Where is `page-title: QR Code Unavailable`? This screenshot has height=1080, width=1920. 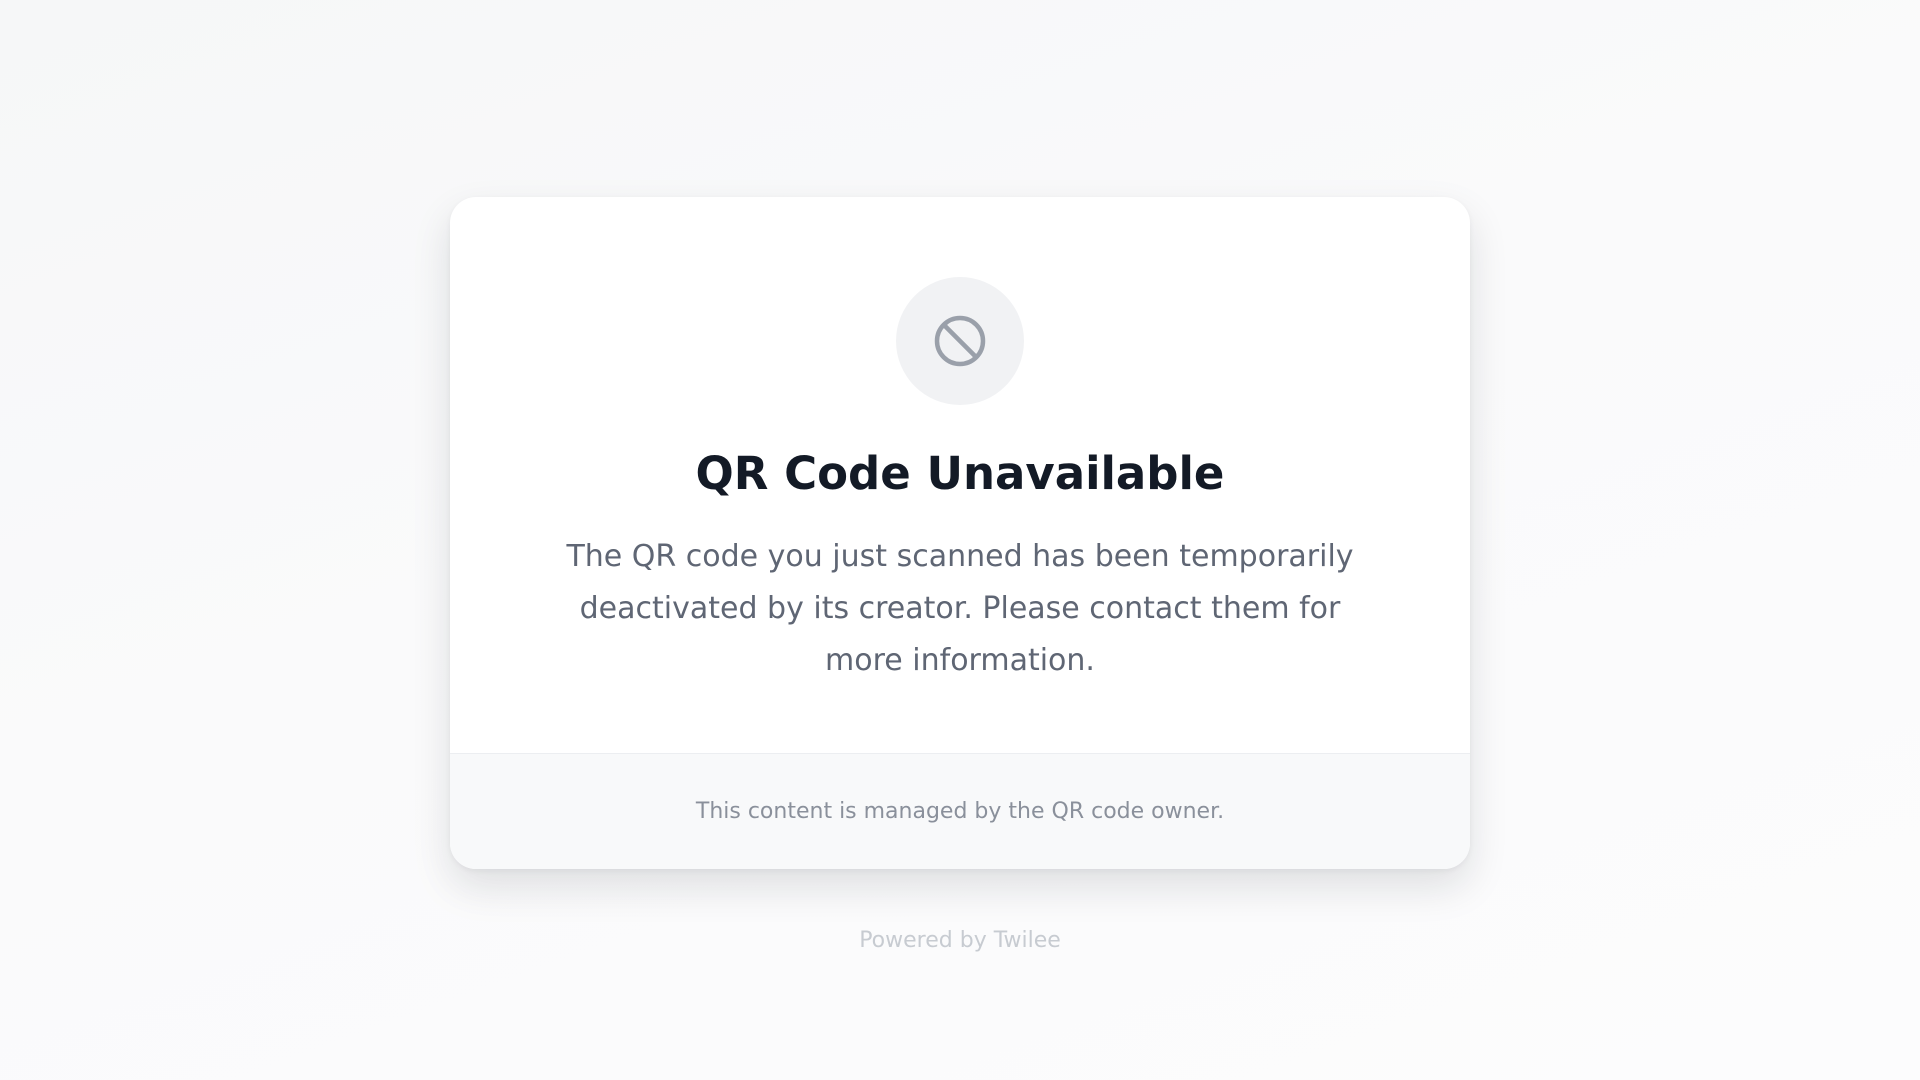
page-title: QR Code Unavailable is located at coordinates (960, 473).